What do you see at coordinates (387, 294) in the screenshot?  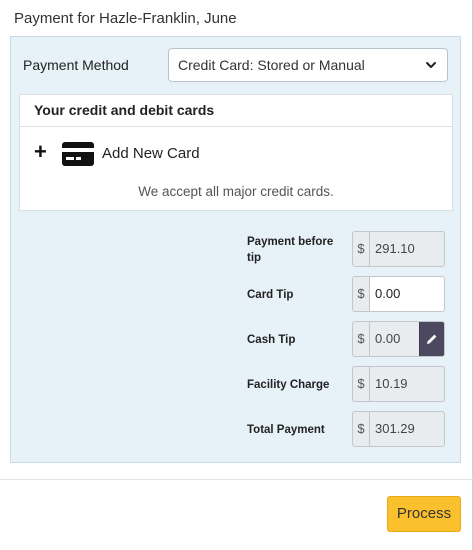 I see `card-tip-value: 0.00` at bounding box center [387, 294].